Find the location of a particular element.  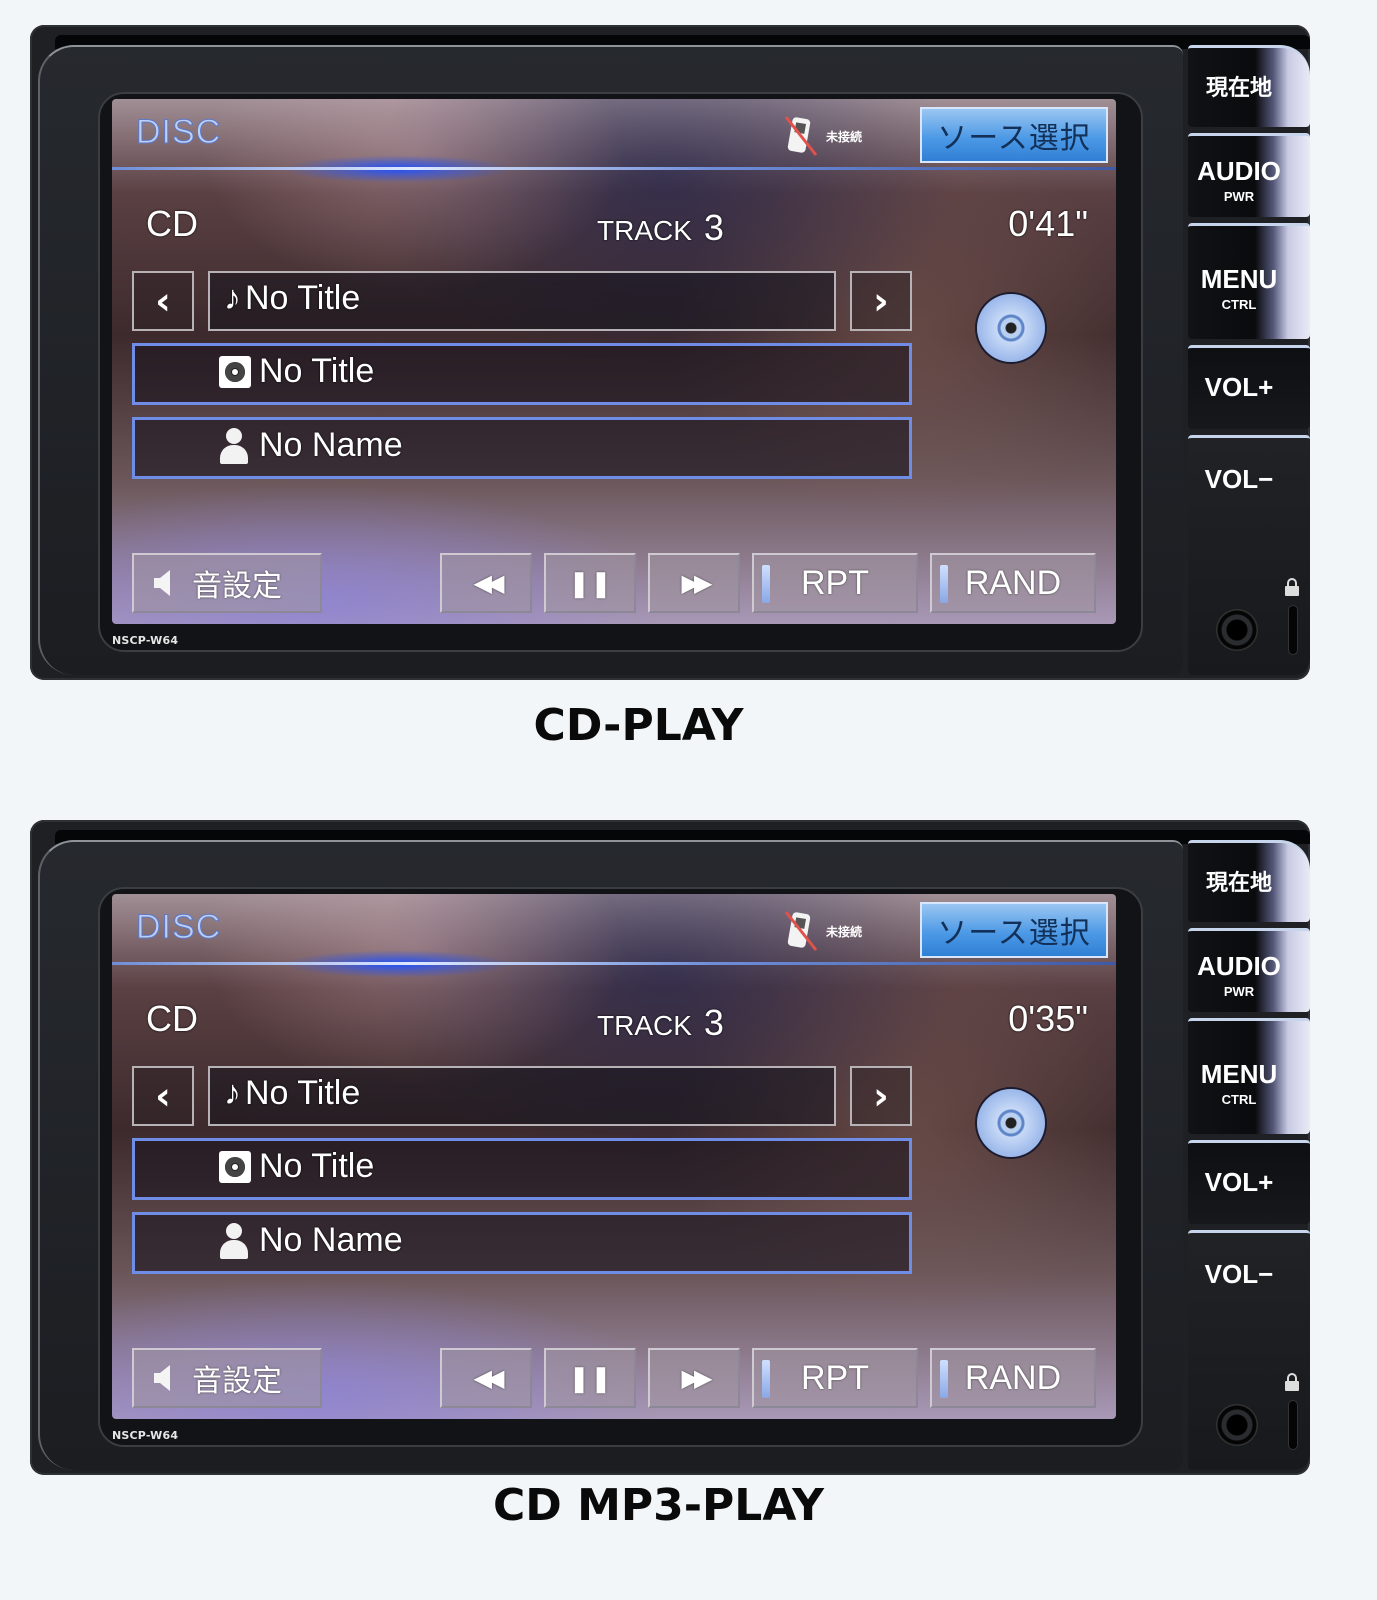

header-divider is located at coordinates (614, 168).